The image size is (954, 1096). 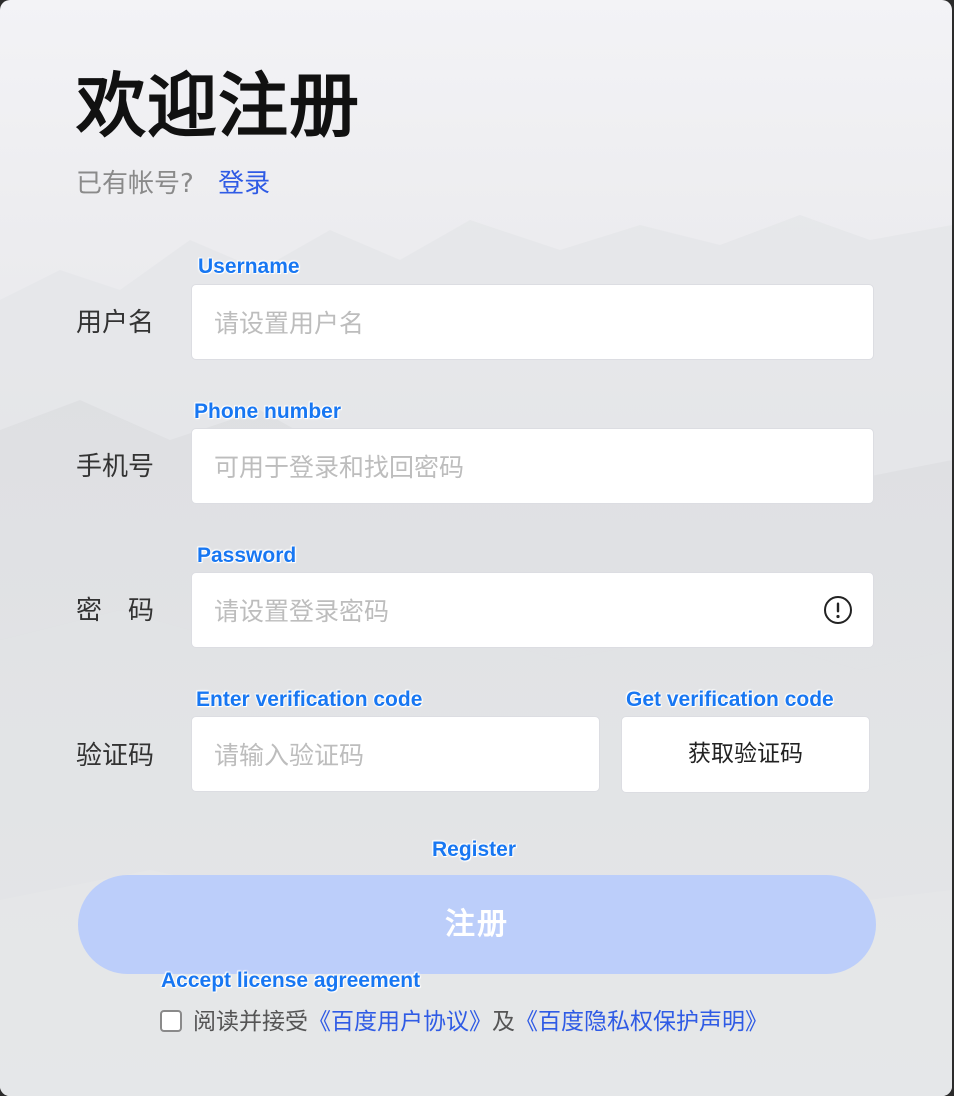 I want to click on username-annotation: Username, so click(x=249, y=266).